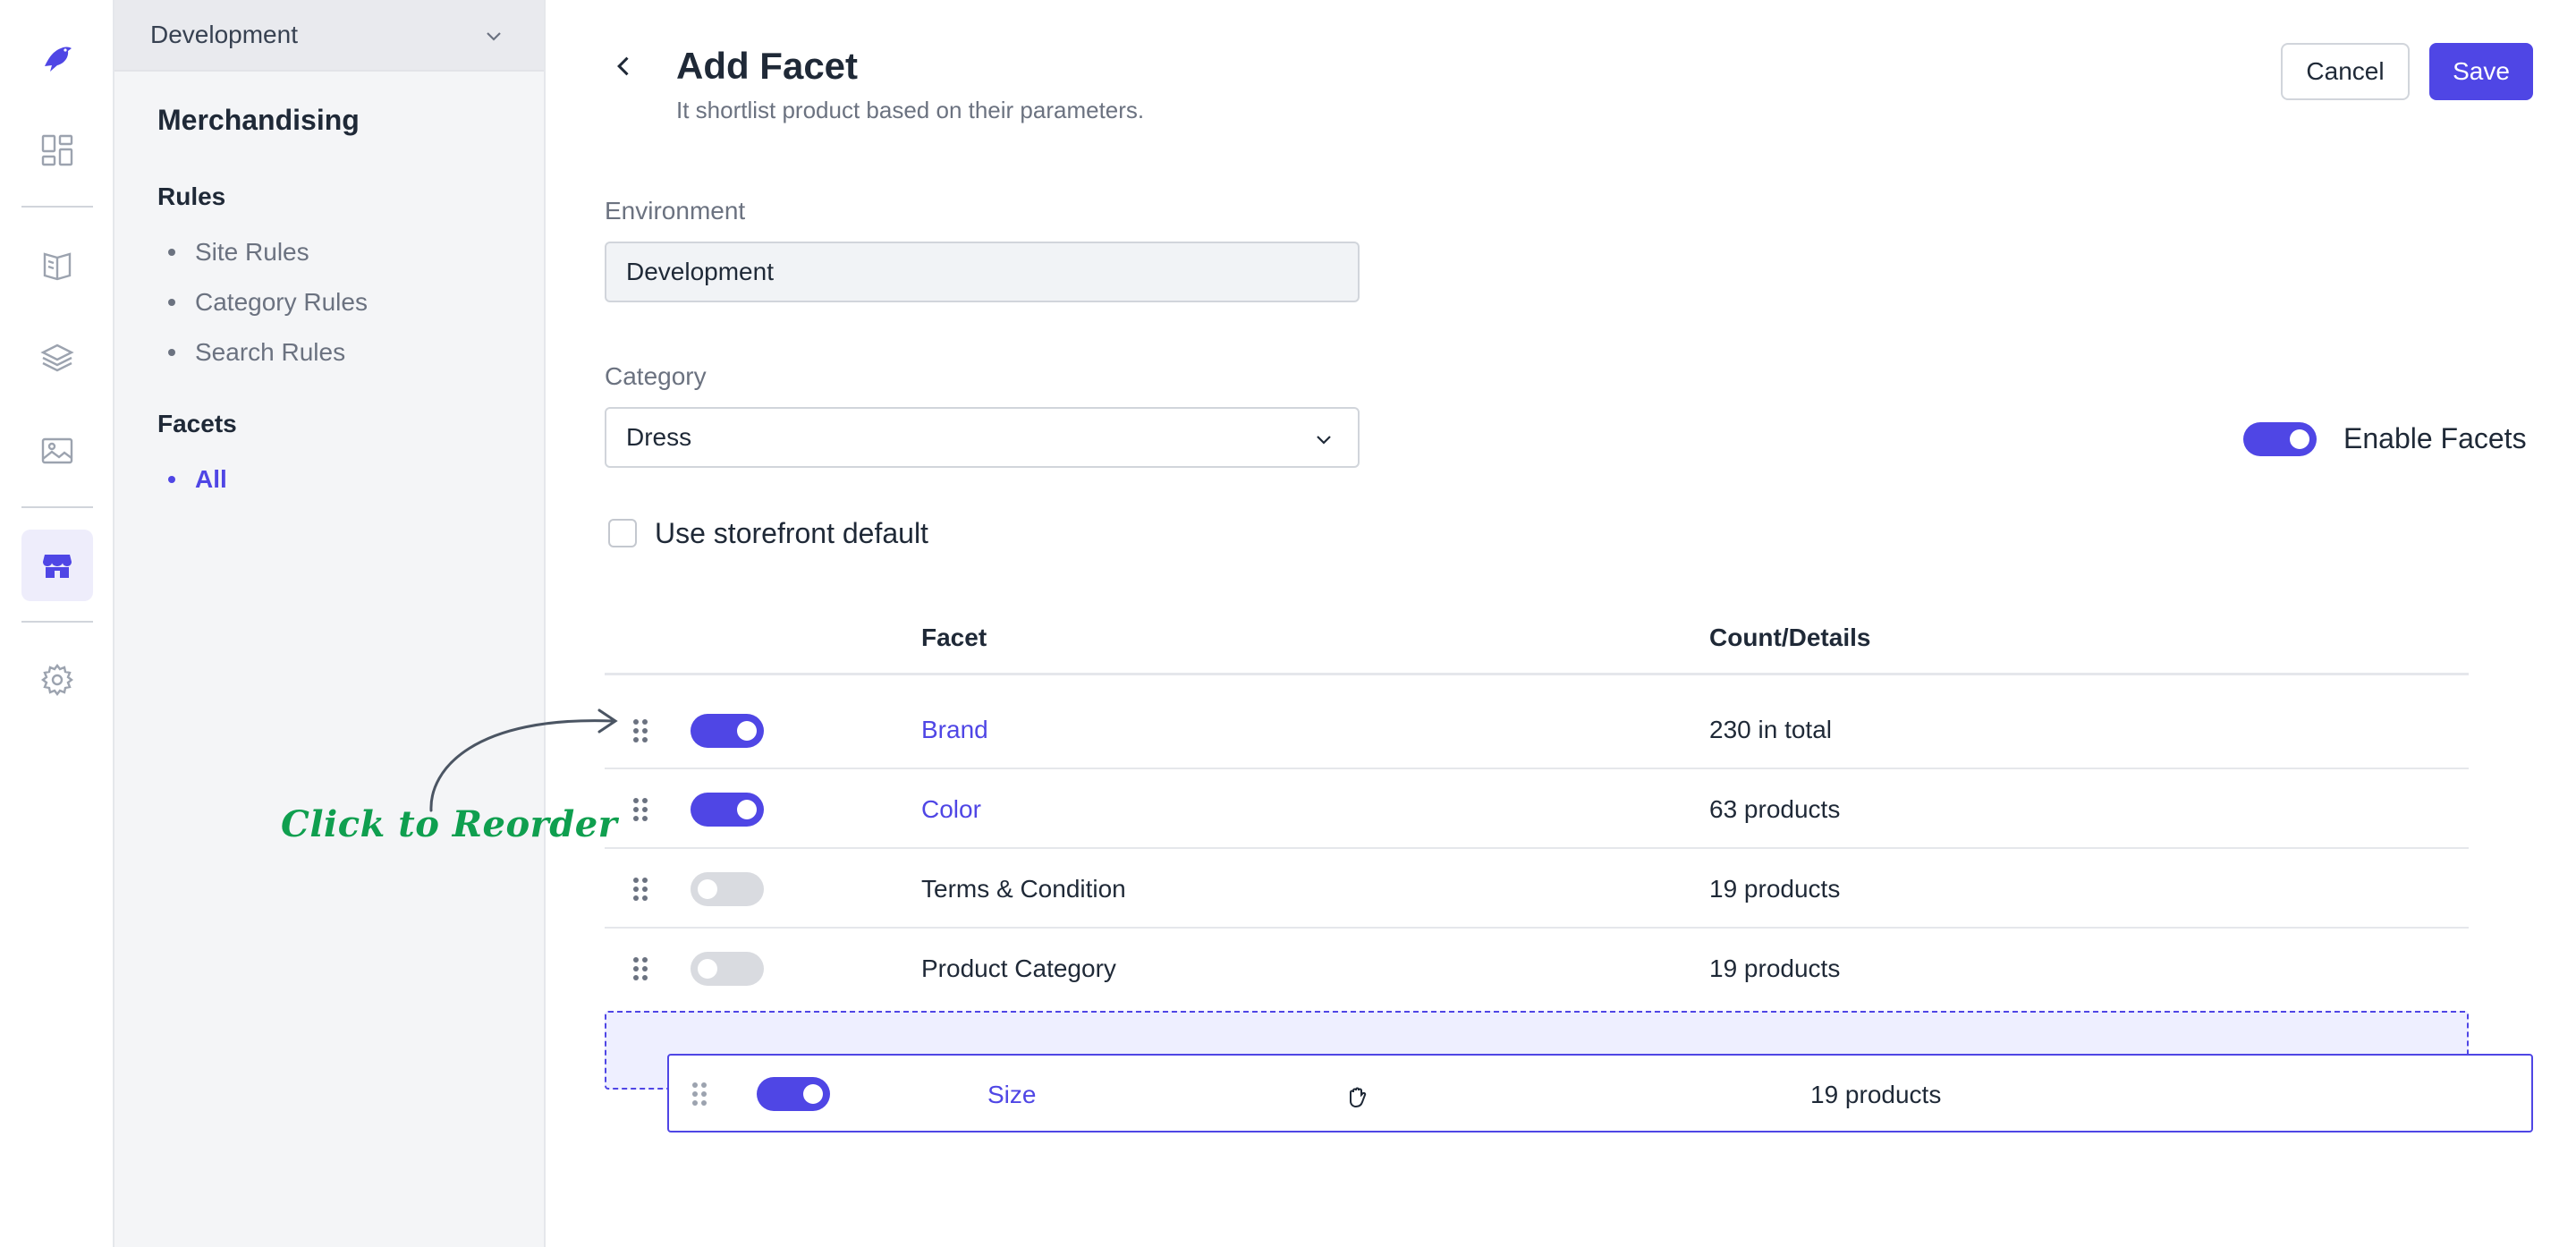 The image size is (2576, 1247). What do you see at coordinates (1011, 1095) in the screenshot?
I see `facet-name-link: Size` at bounding box center [1011, 1095].